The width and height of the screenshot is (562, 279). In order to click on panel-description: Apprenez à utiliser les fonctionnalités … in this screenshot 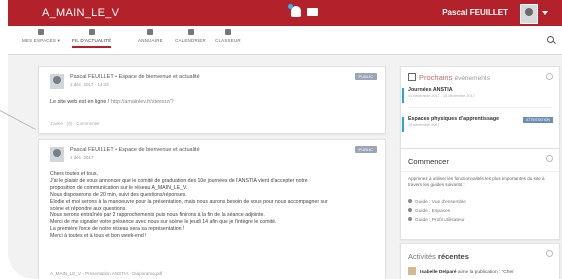, I will do `click(476, 181)`.